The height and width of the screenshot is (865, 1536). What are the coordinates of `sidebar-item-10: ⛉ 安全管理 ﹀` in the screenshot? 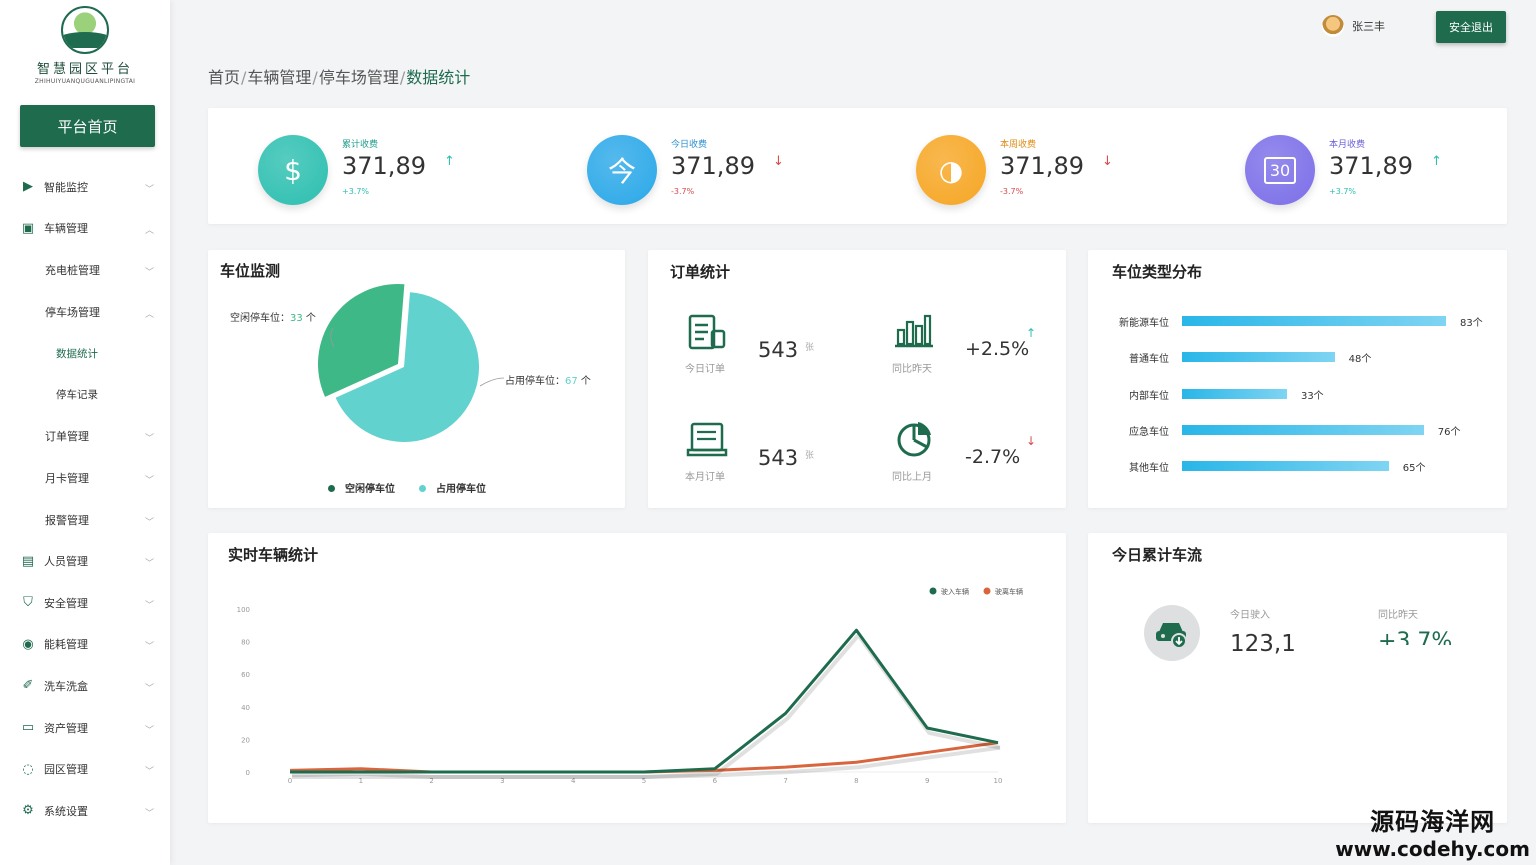 It's located at (85, 603).